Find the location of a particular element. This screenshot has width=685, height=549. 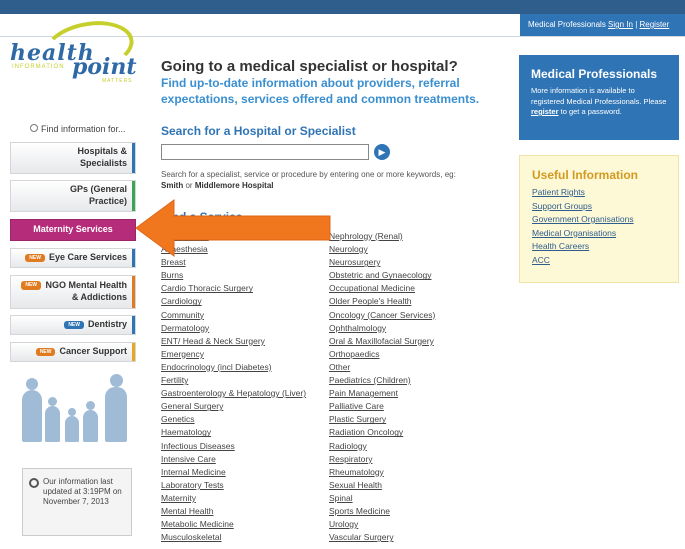

service-link: ENT/ Head & Neck Surgery is located at coordinates (233, 341).